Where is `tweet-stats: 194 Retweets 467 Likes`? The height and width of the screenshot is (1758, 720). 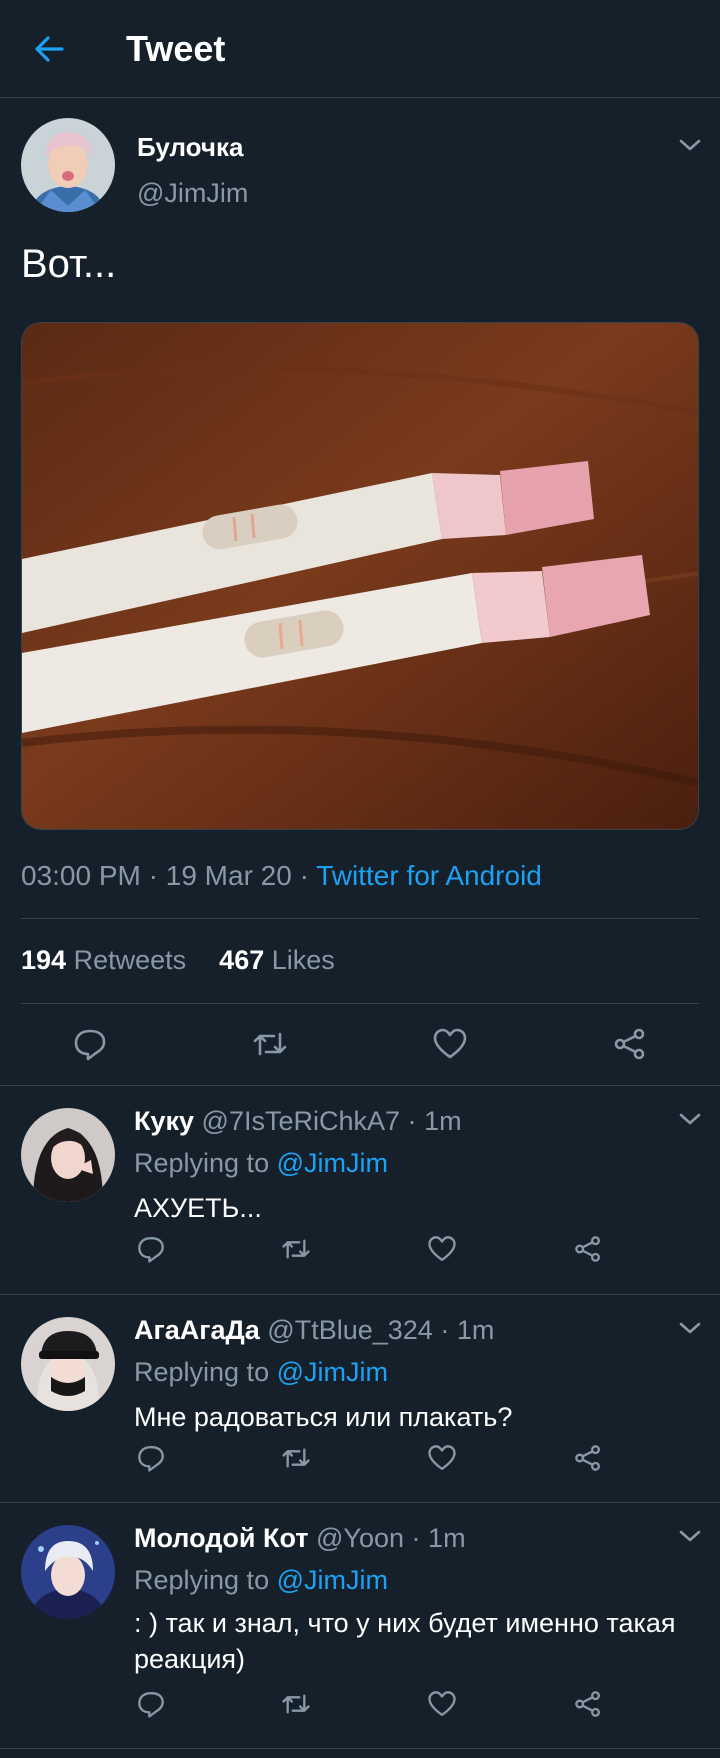 tweet-stats: 194 Retweets 467 Likes is located at coordinates (178, 960).